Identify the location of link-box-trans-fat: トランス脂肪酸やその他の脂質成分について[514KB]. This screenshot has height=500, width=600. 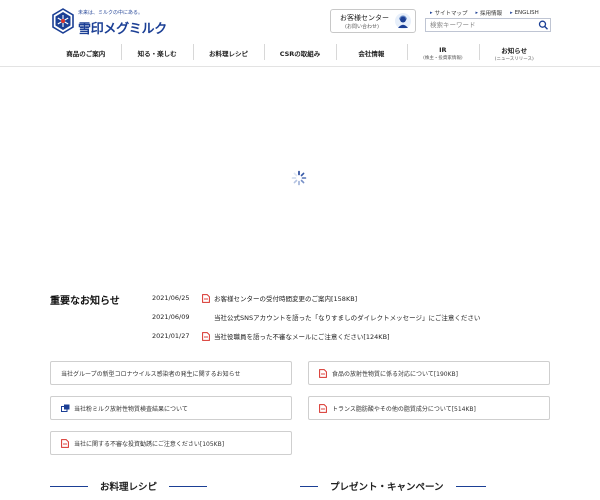
(429, 408).